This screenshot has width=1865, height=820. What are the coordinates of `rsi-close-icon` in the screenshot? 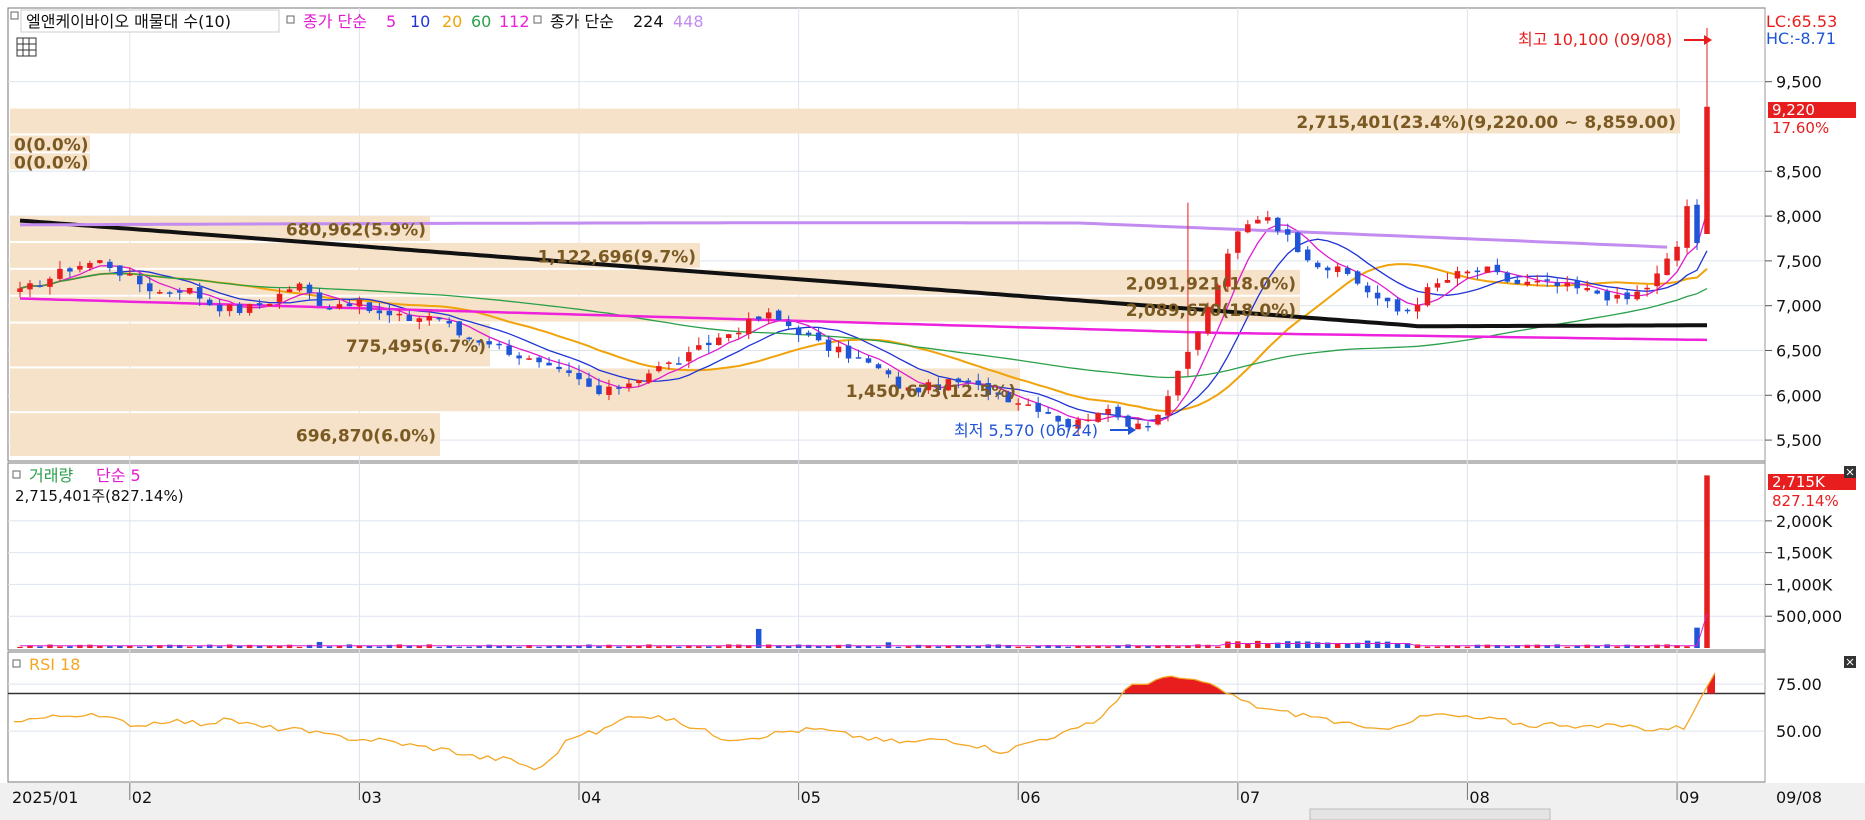 It's located at (1850, 662).